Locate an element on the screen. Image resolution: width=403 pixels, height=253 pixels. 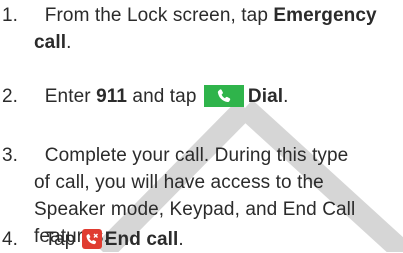
step-bold-text: 911 is located at coordinates (112, 96).